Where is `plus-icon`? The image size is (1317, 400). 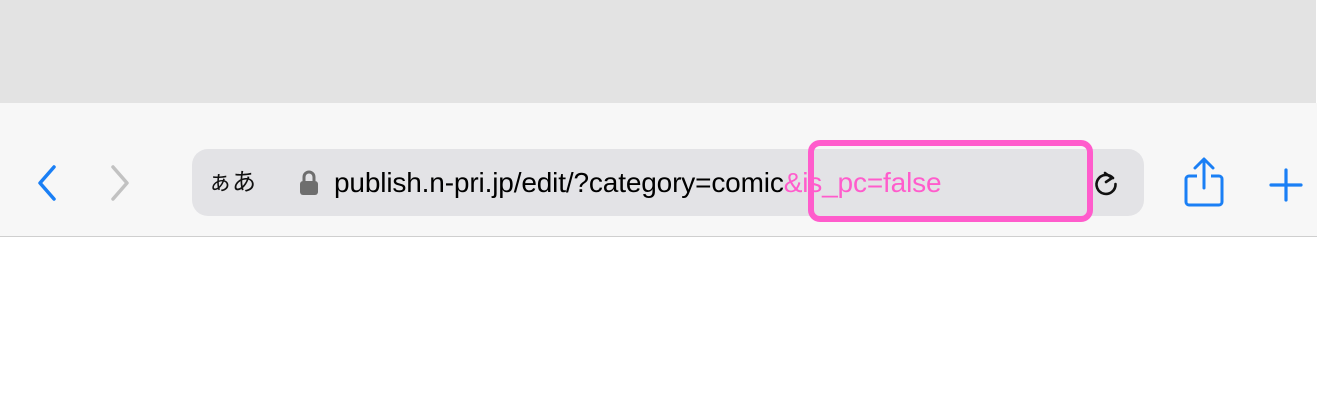 plus-icon is located at coordinates (1286, 185).